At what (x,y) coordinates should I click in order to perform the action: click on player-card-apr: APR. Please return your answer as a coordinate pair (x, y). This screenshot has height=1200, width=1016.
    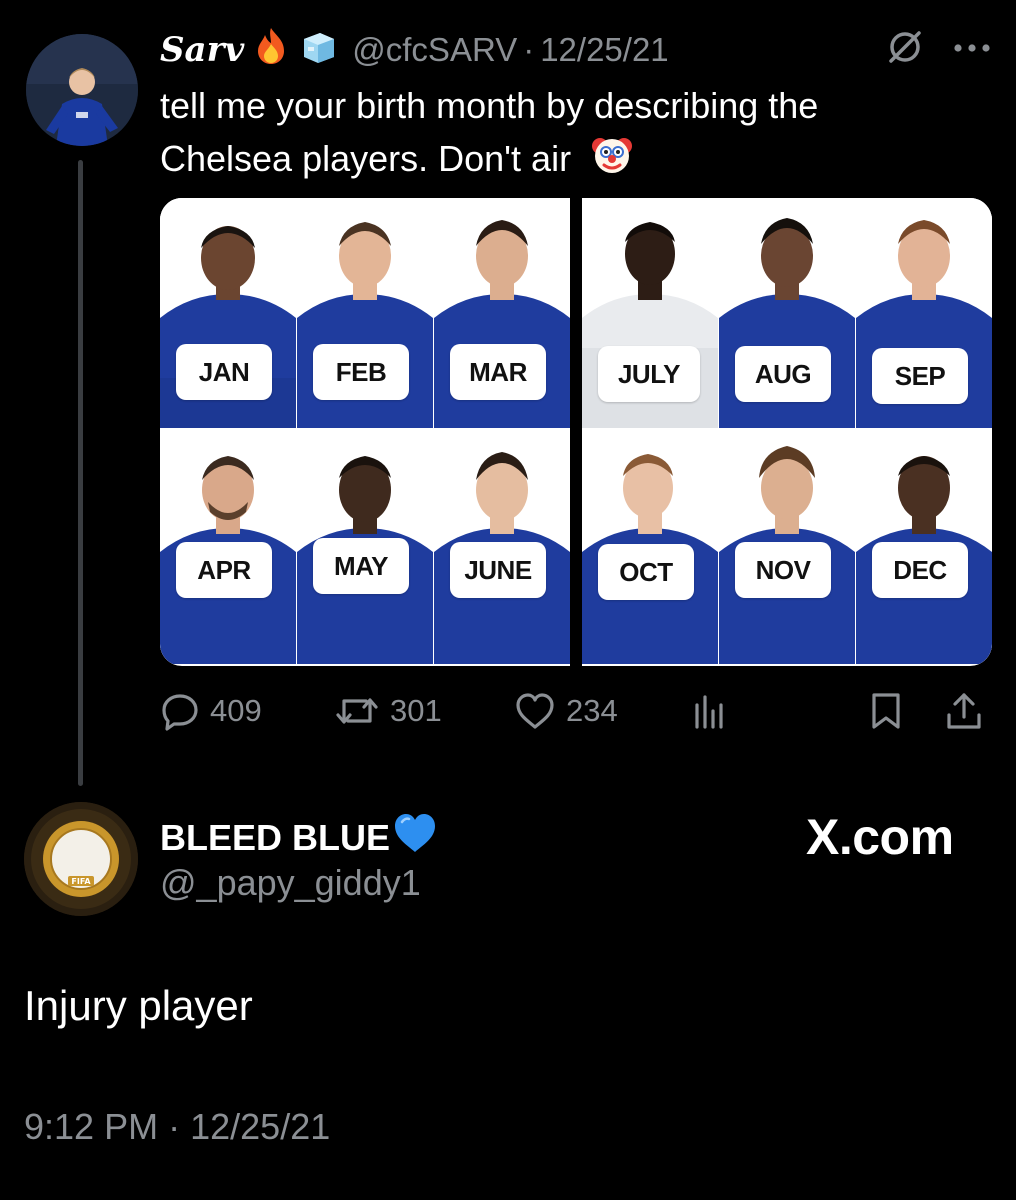
    Looking at the image, I should click on (228, 548).